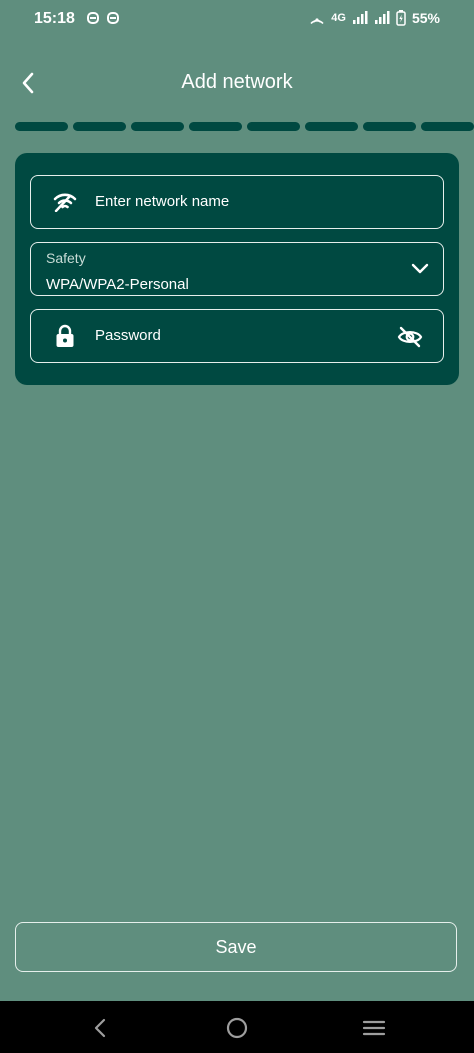 This screenshot has height=1053, width=474. Describe the element at coordinates (420, 269) in the screenshot. I see `chevron-down-icon` at that location.